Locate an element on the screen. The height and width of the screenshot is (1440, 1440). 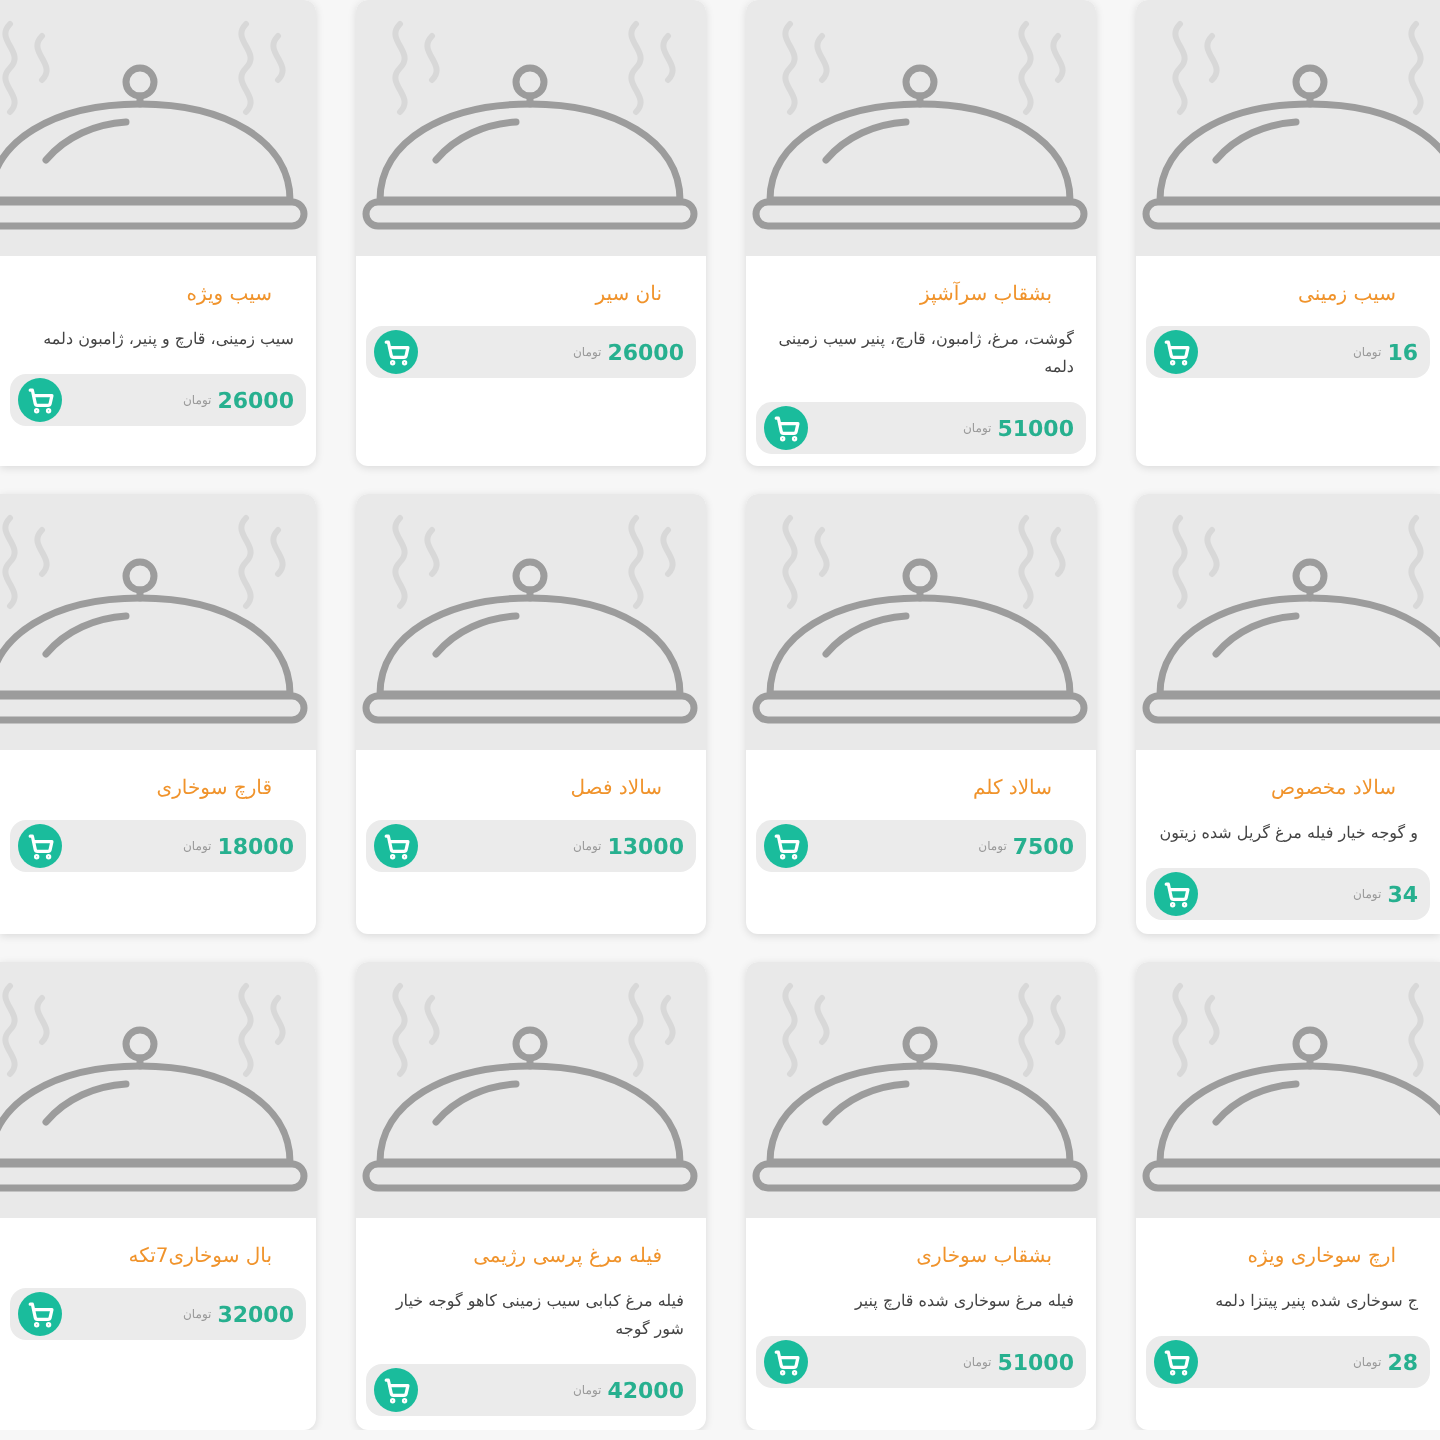
product-name: بشقاب سرآشپز is located at coordinates (985, 295).